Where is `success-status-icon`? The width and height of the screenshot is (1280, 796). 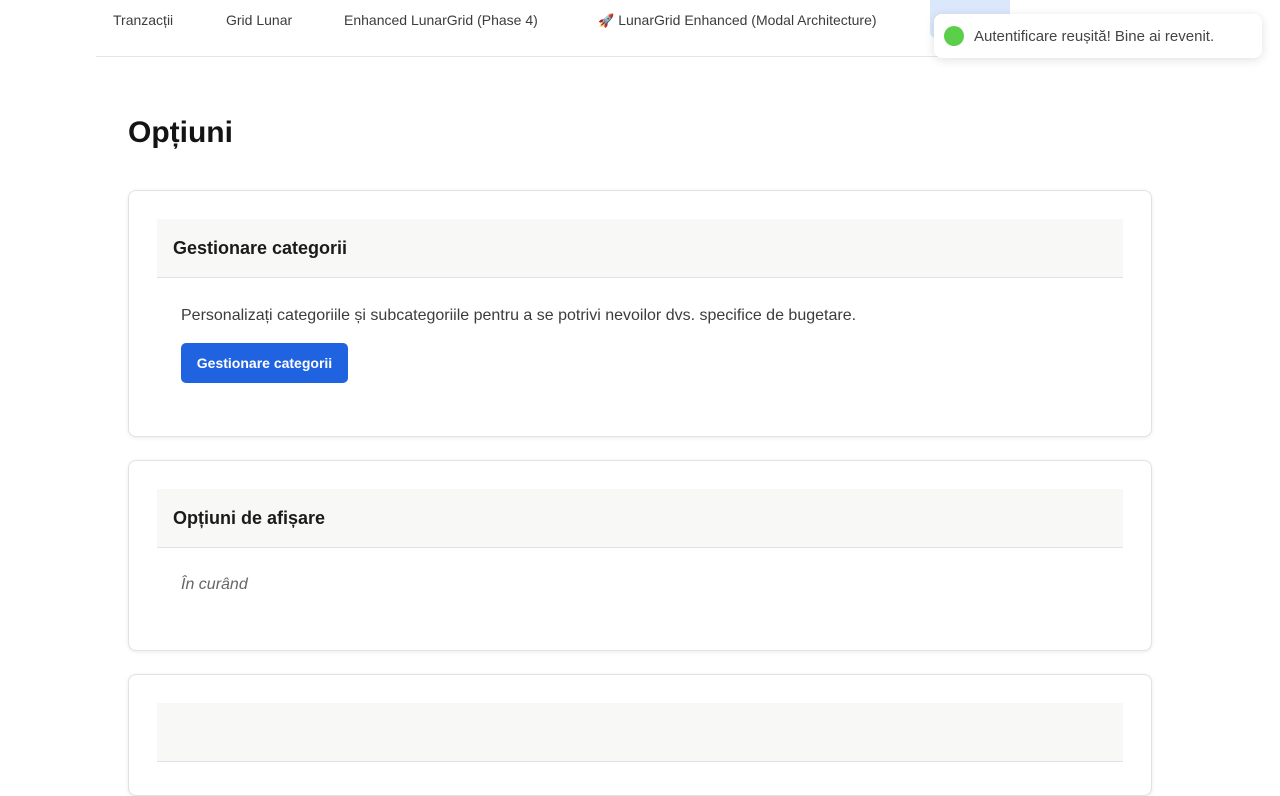
success-status-icon is located at coordinates (954, 36).